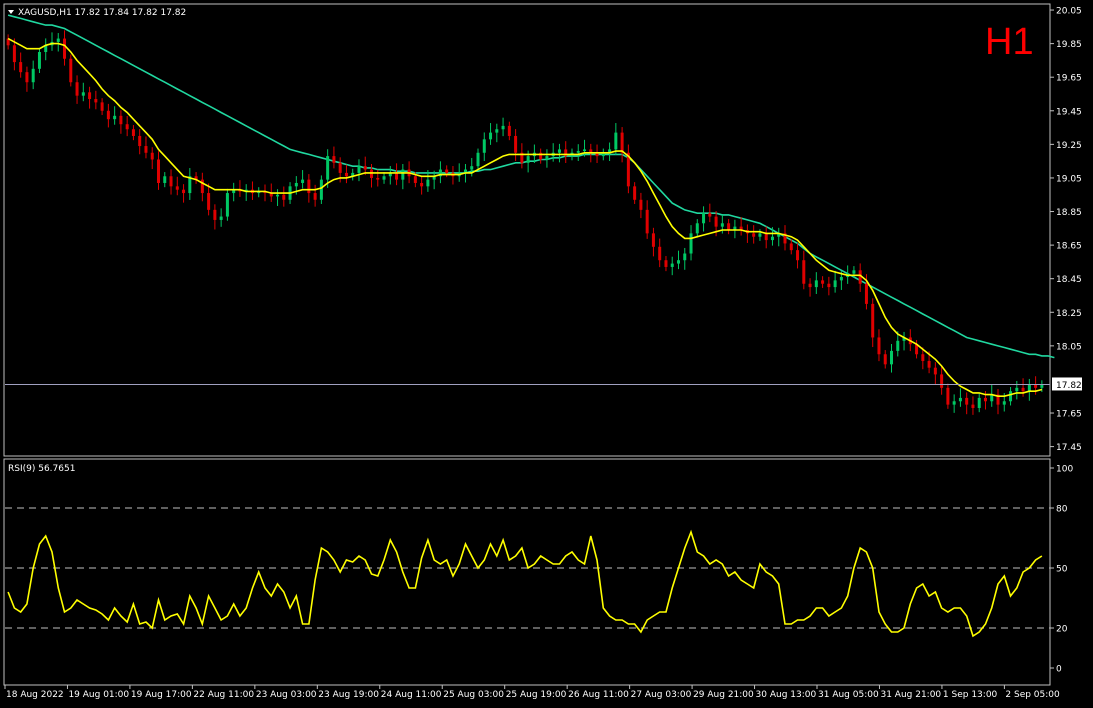 The image size is (1093, 708). Describe the element at coordinates (786, 695) in the screenshot. I see `time-tick-label: 30 Aug 13:00` at that location.